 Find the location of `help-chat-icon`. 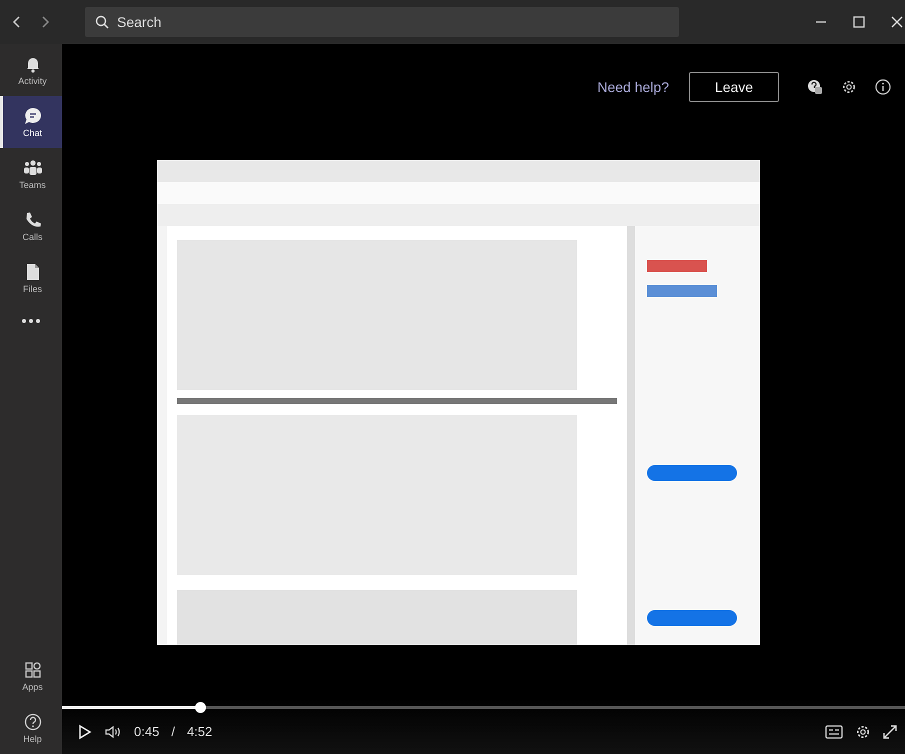

help-chat-icon is located at coordinates (815, 87).